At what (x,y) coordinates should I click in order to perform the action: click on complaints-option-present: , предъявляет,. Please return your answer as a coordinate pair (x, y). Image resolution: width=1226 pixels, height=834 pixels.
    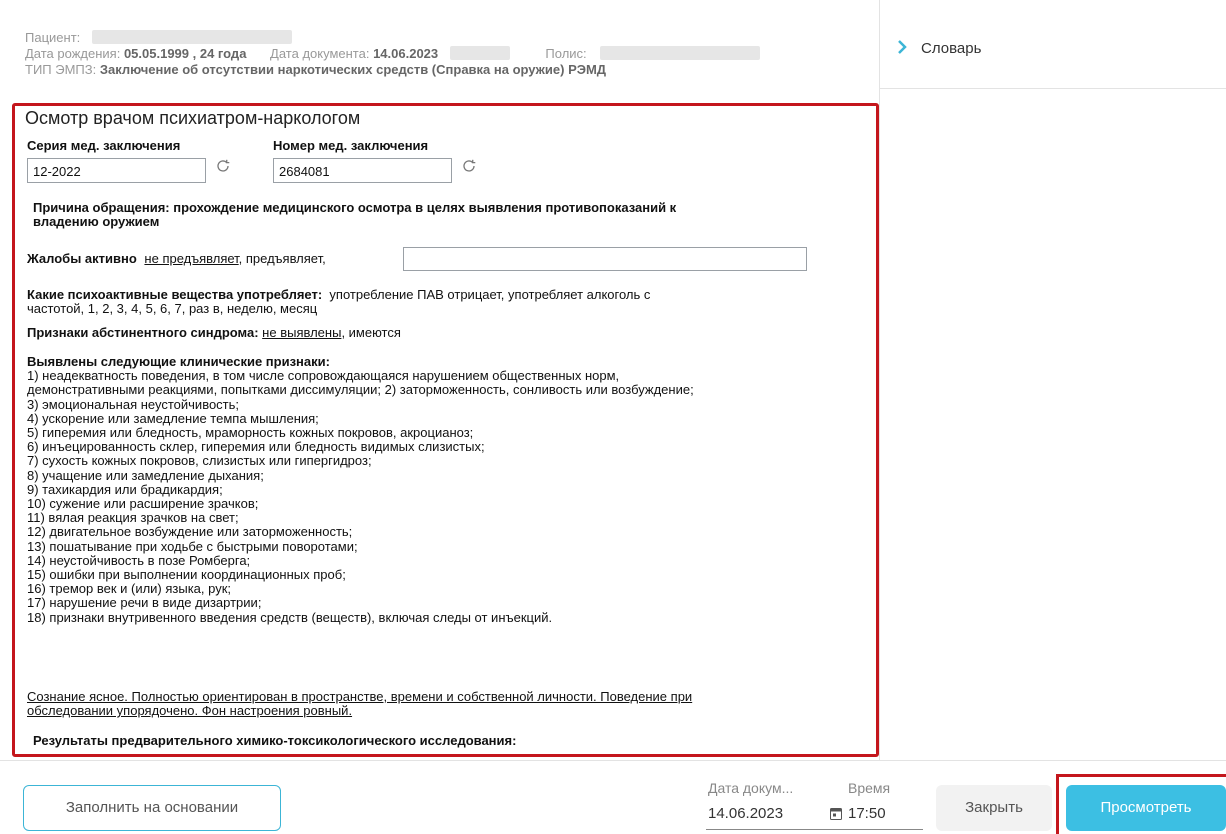
    Looking at the image, I should click on (282, 258).